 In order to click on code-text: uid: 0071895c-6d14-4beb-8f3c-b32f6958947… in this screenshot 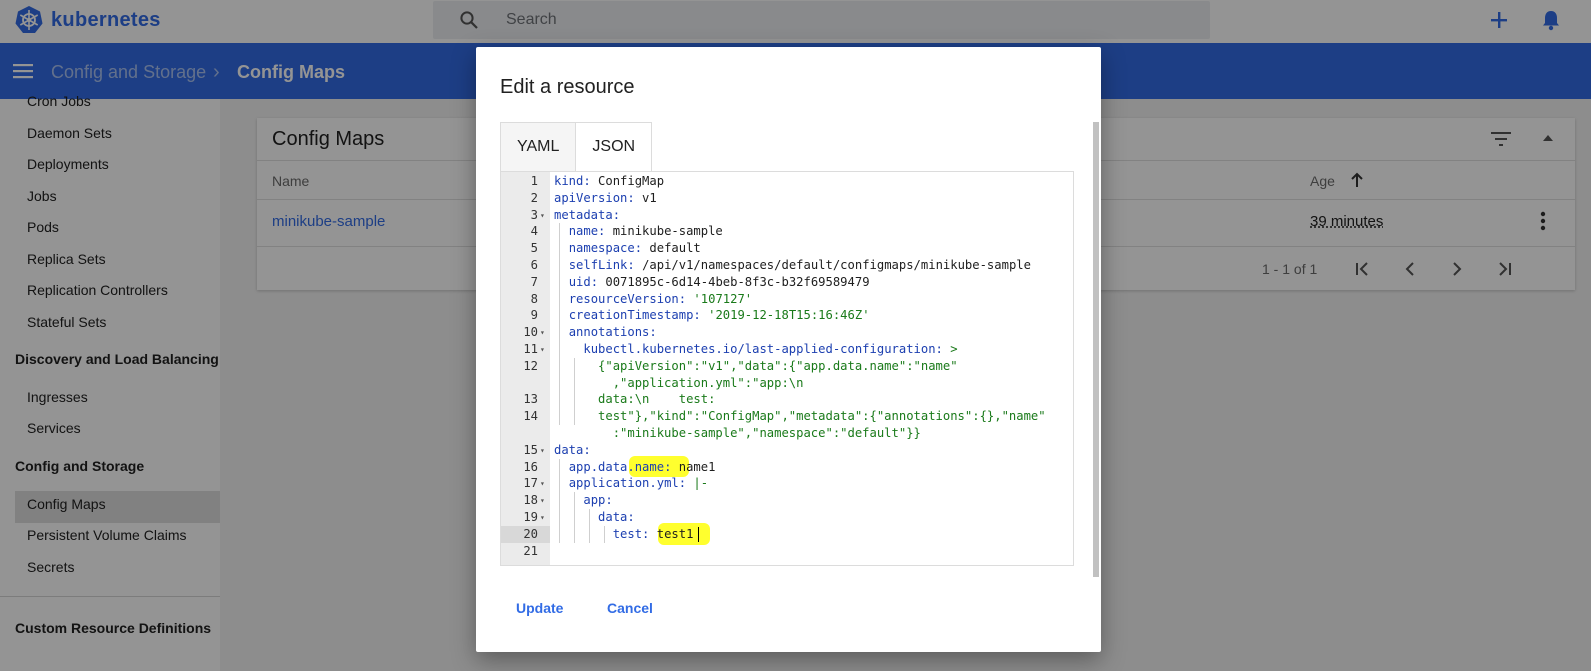, I will do `click(719, 281)`.